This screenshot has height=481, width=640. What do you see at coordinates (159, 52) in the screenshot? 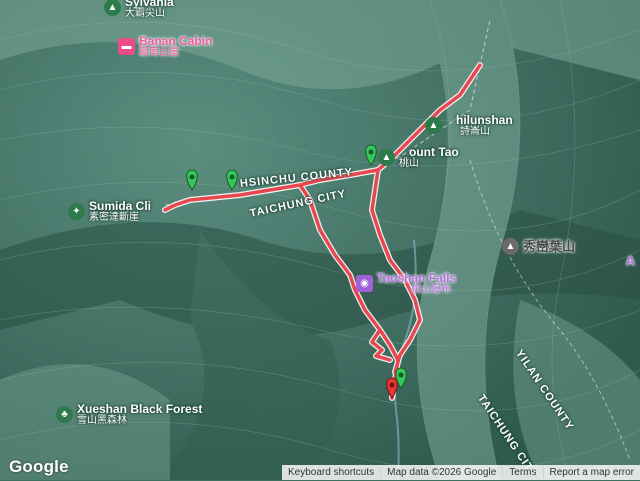
I see `place-banan-cabin-zh: 霸南山屋` at bounding box center [159, 52].